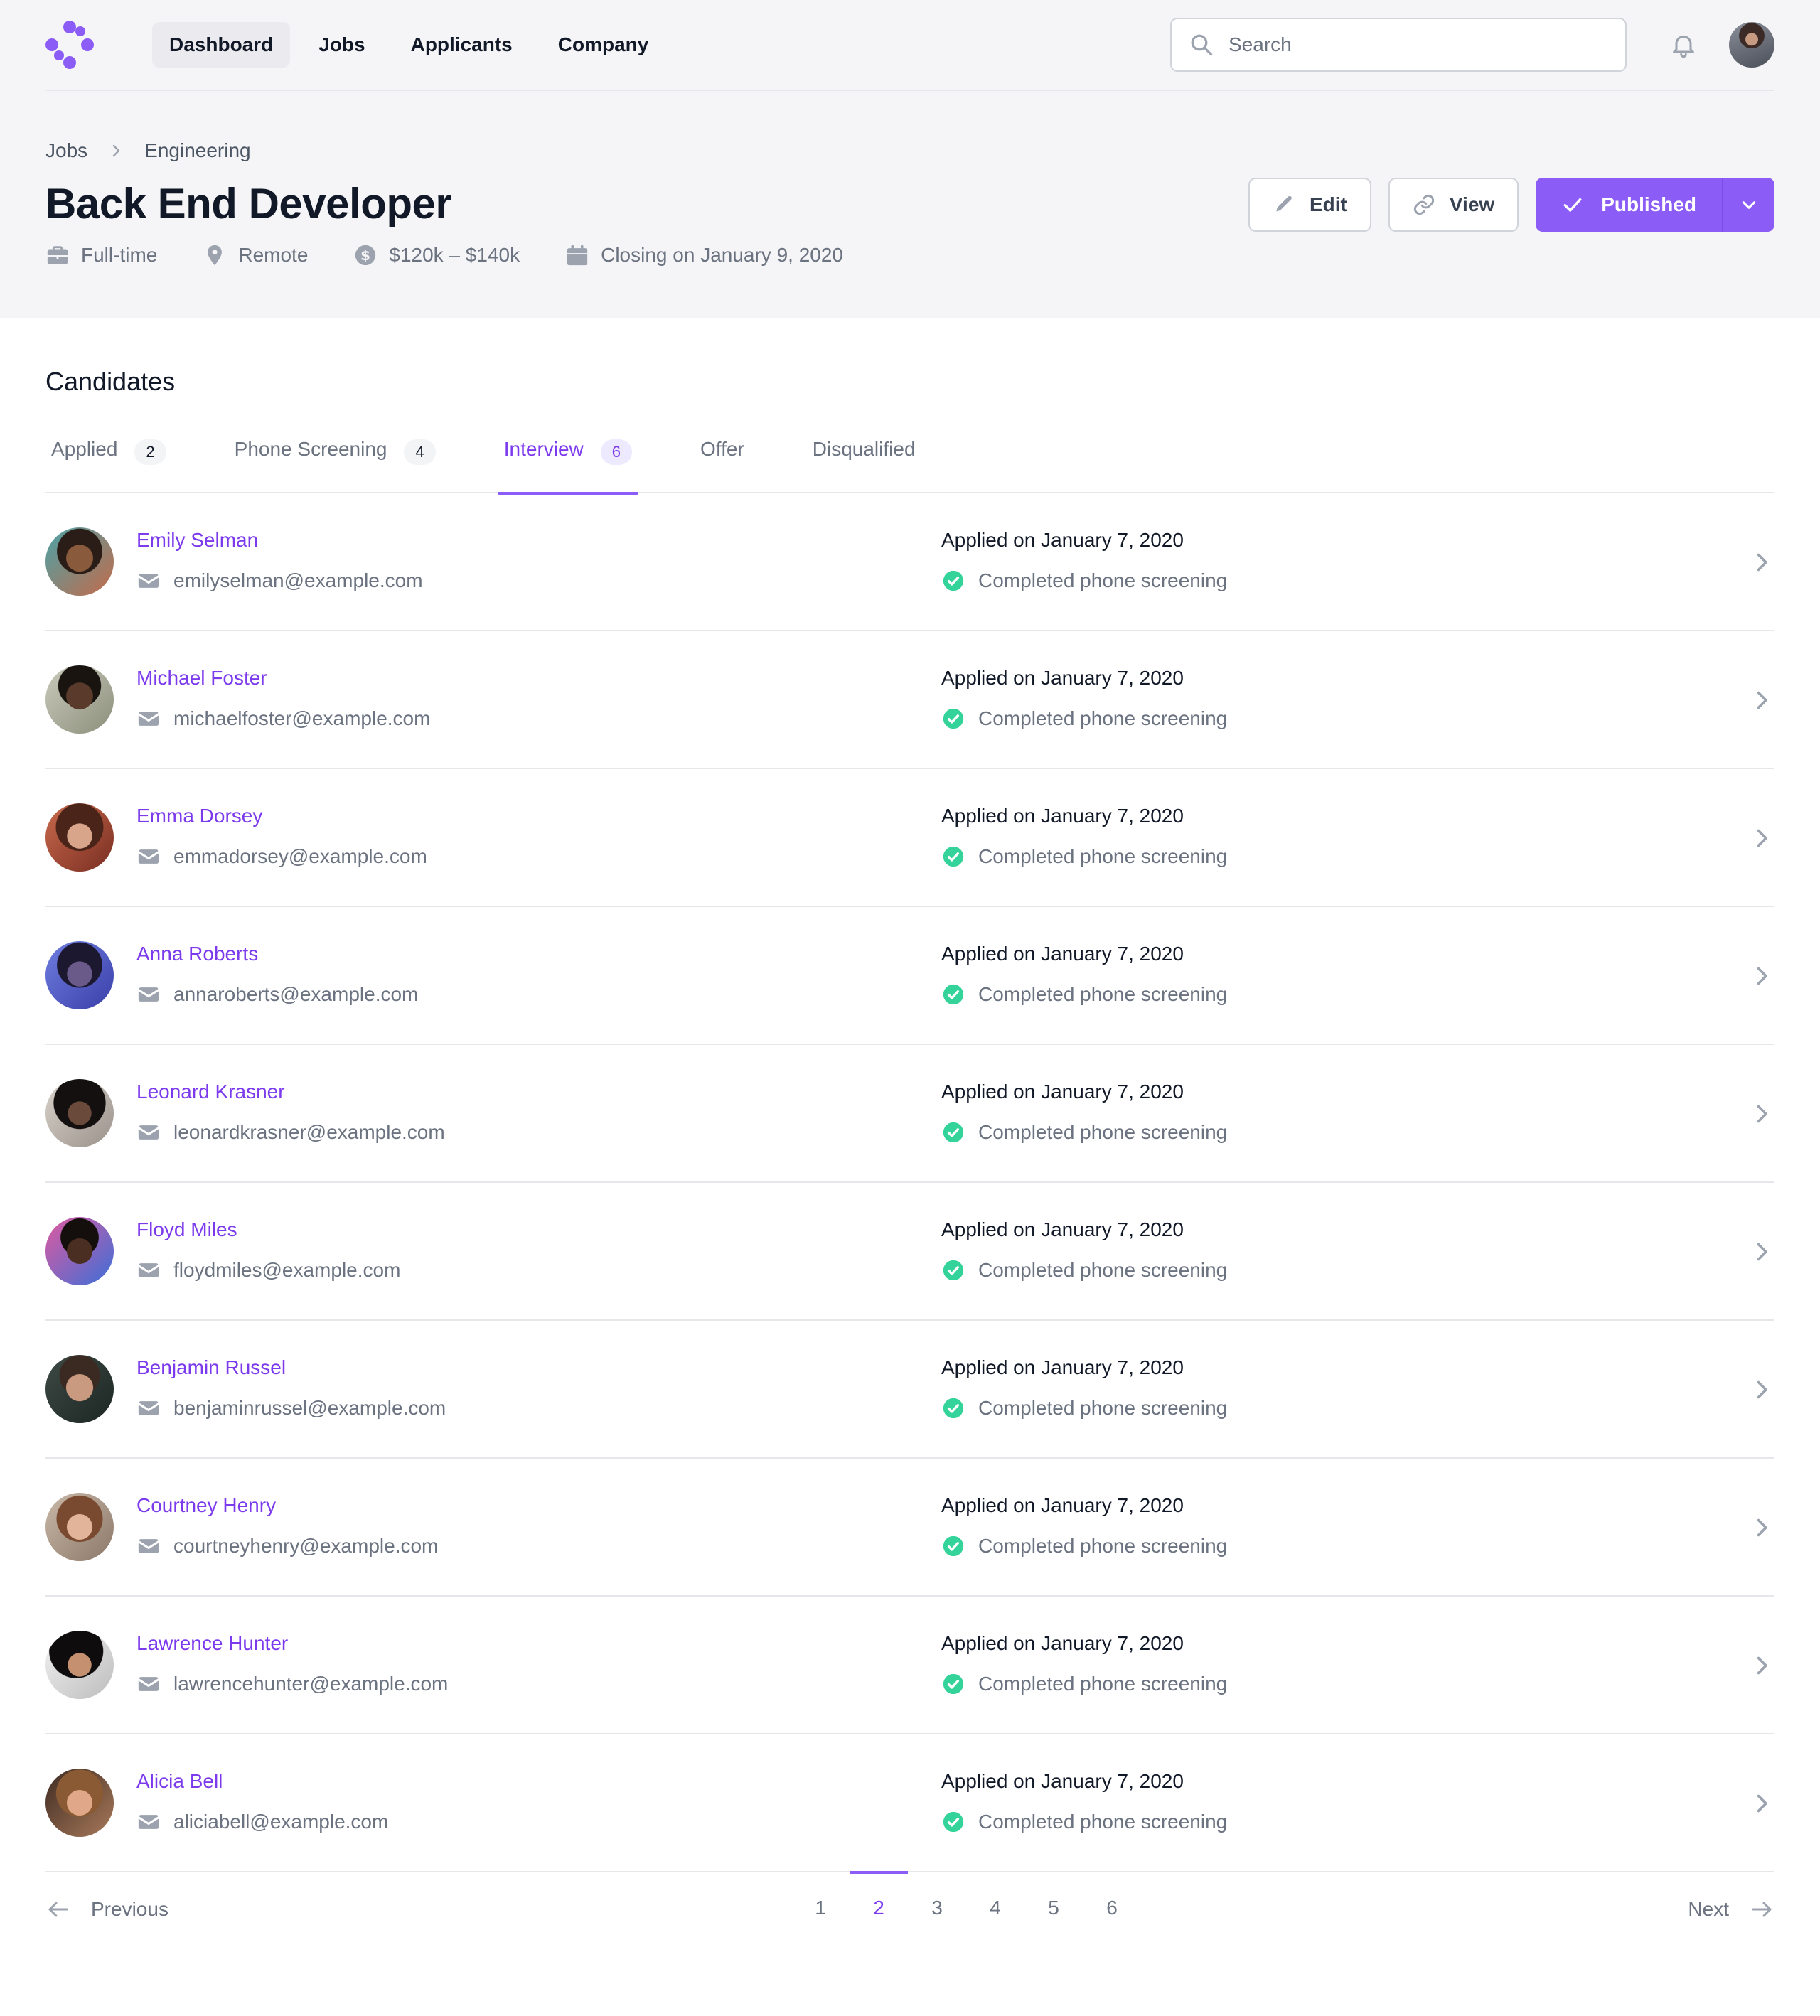 The height and width of the screenshot is (2016, 1820). What do you see at coordinates (212, 1644) in the screenshot?
I see `candidate-name: Lawrence Hunter` at bounding box center [212, 1644].